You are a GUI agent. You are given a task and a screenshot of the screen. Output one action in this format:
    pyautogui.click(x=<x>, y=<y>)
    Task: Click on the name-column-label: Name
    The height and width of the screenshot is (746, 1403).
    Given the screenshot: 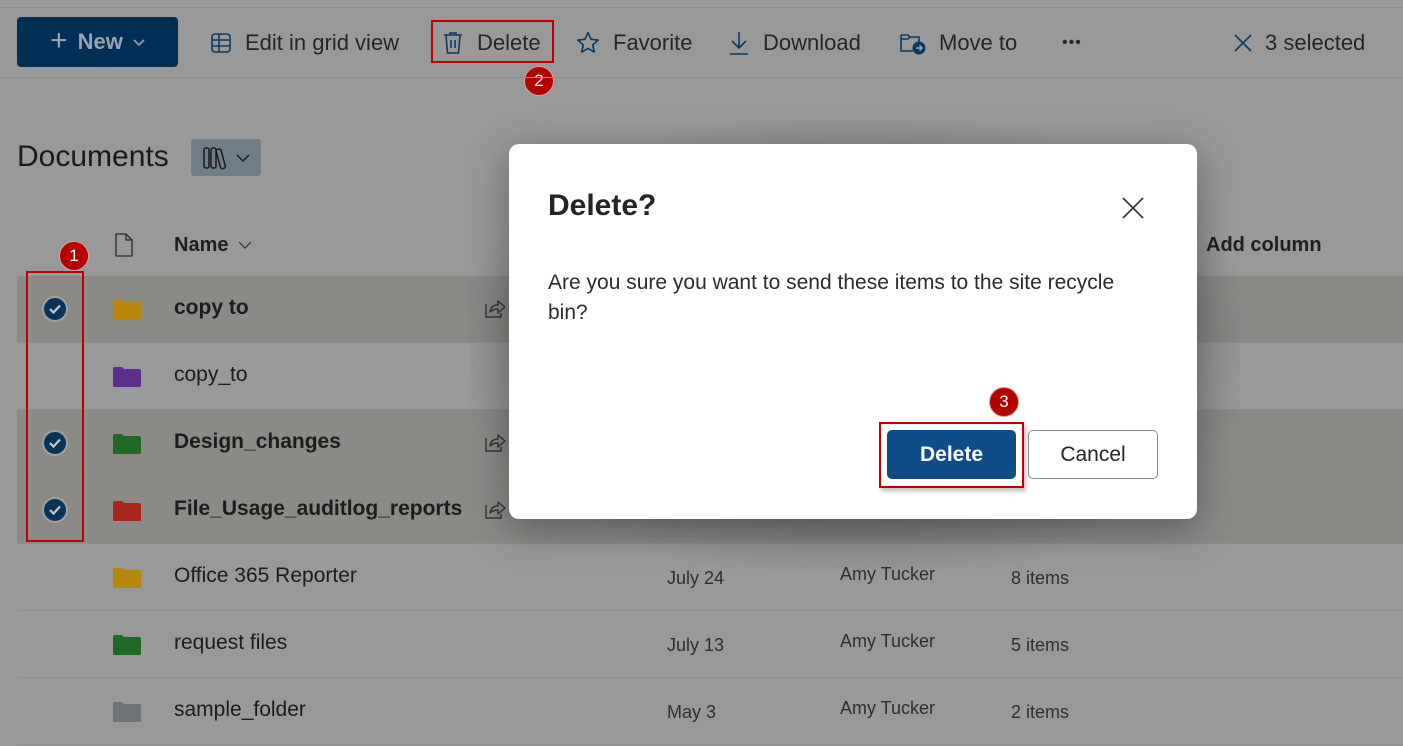 What is the action you would take?
    pyautogui.click(x=201, y=244)
    